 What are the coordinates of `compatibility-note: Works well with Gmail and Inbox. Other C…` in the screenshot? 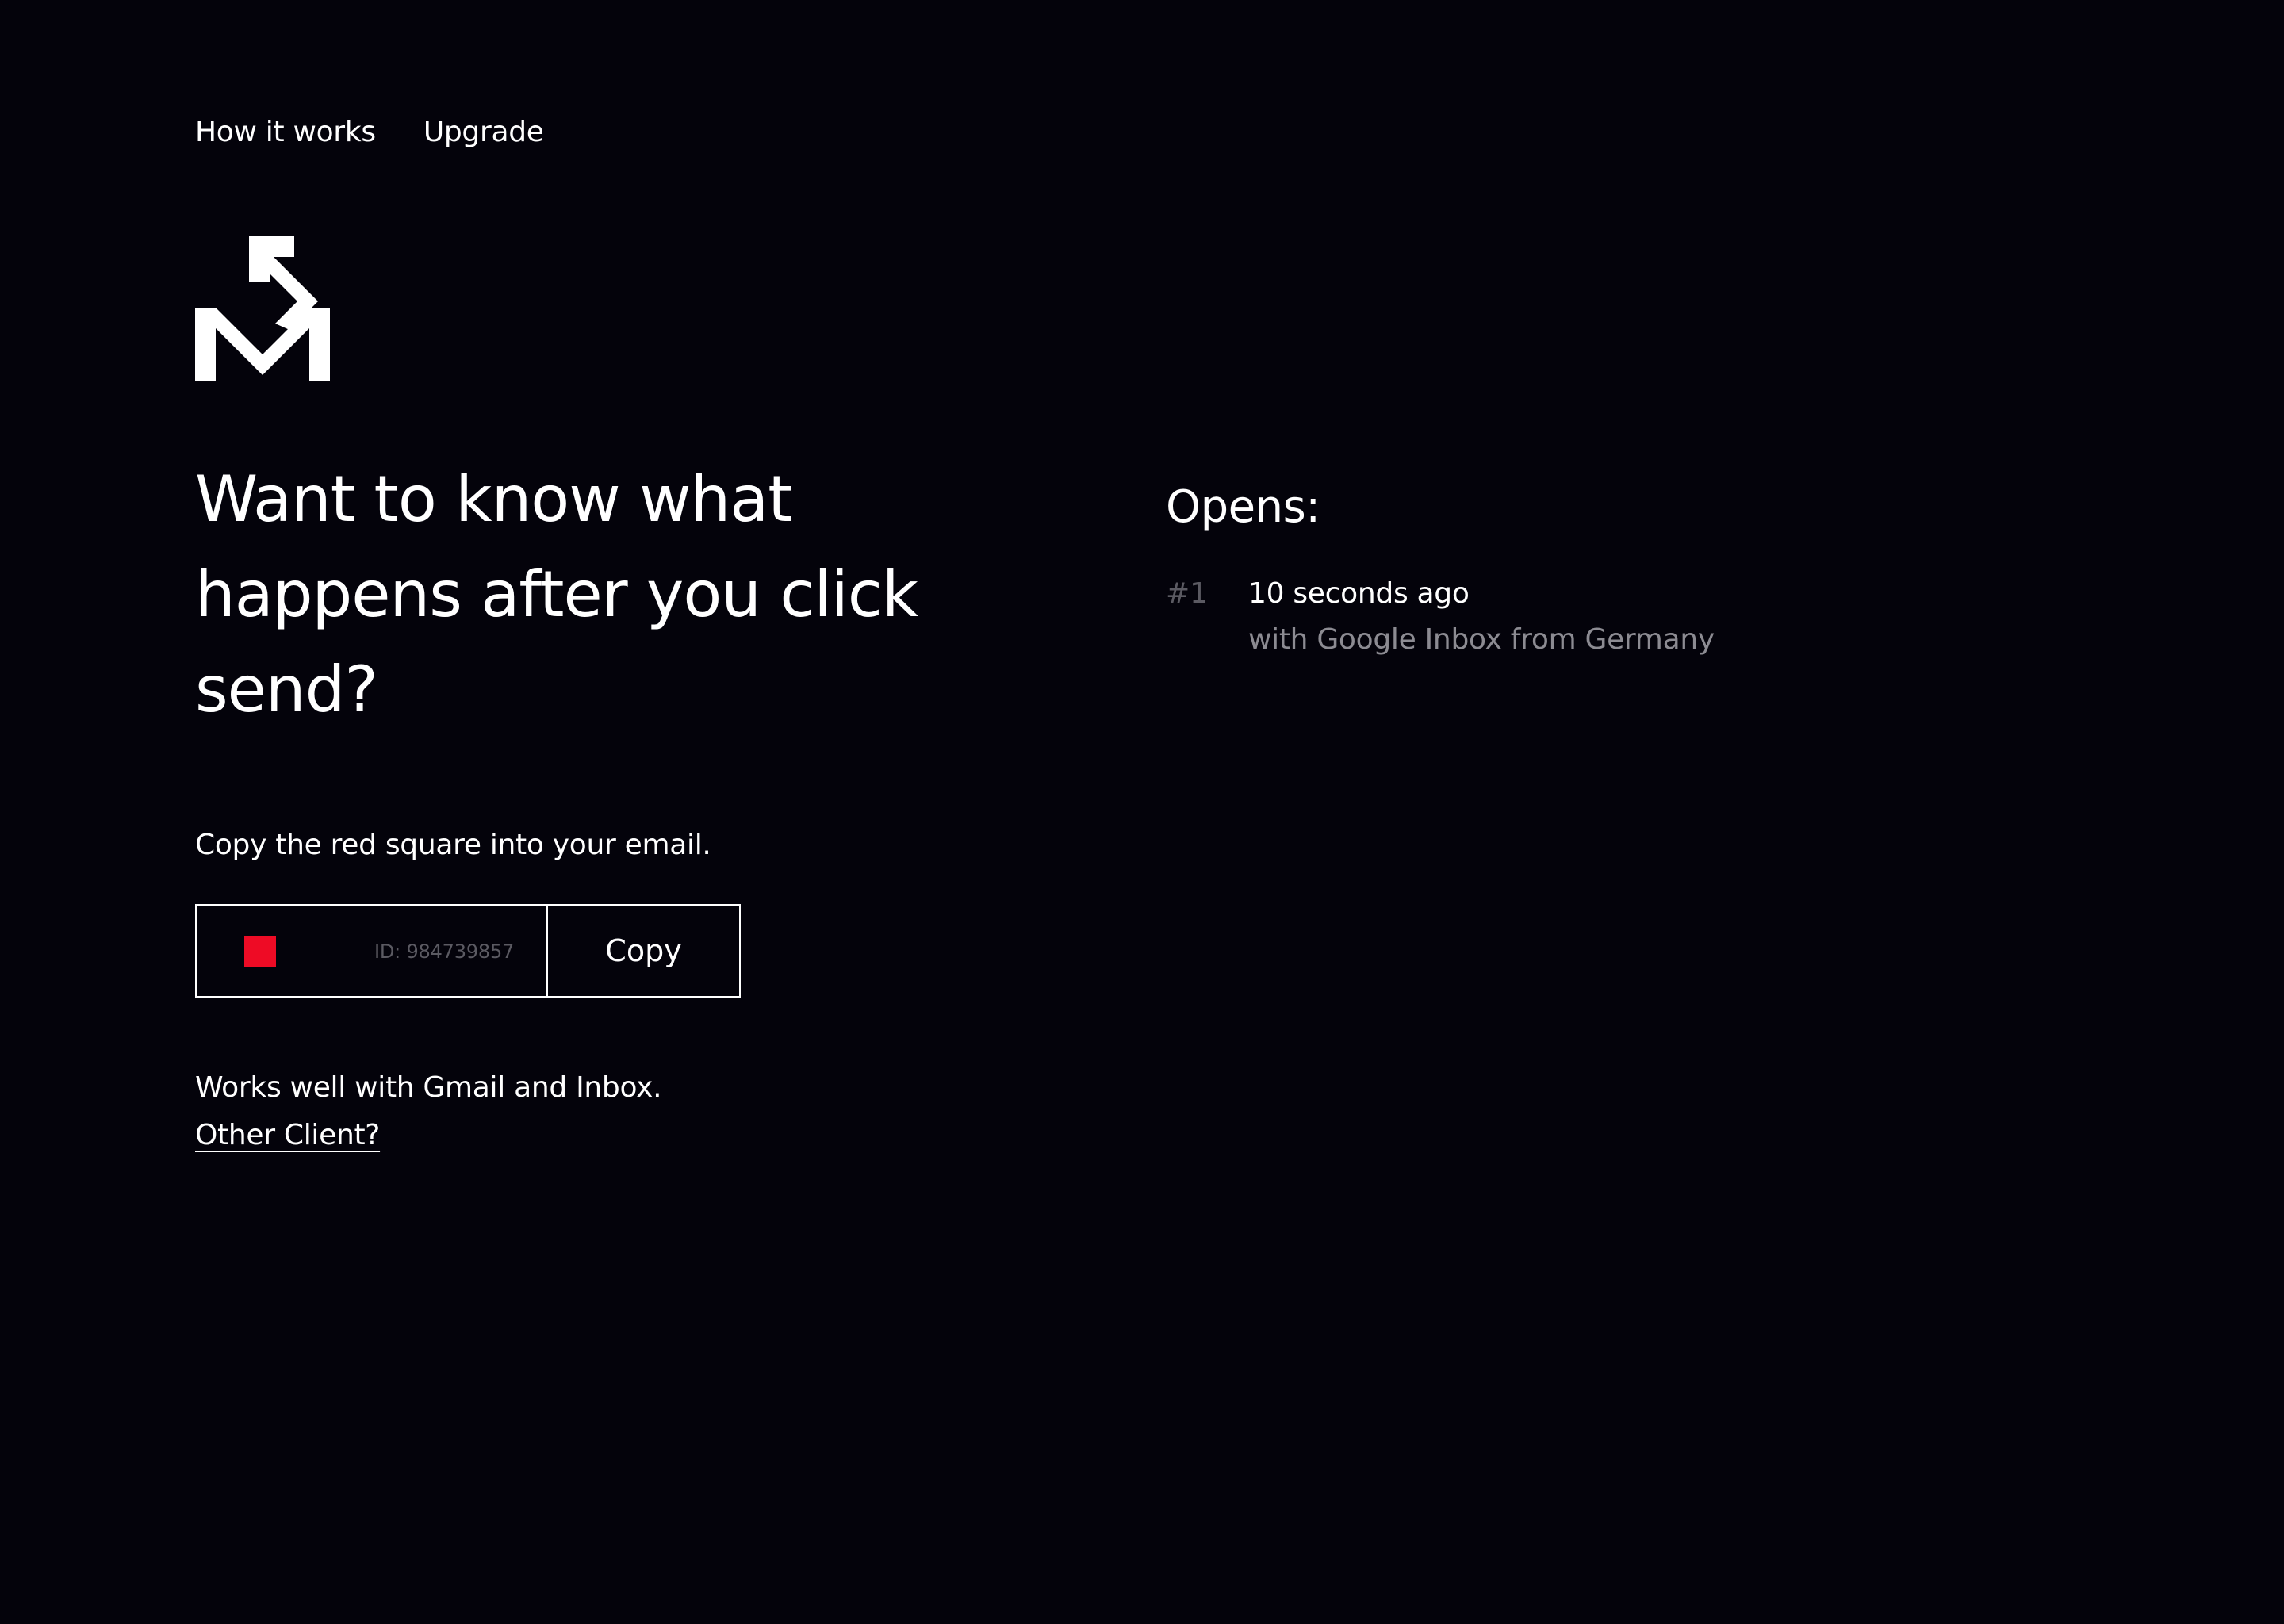 It's located at (428, 1111).